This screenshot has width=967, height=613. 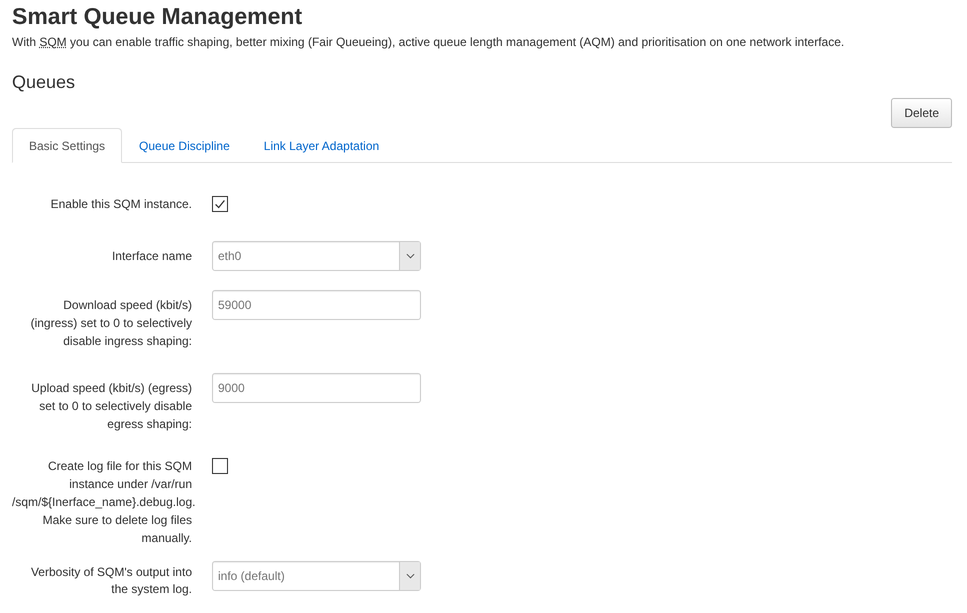 What do you see at coordinates (67, 145) in the screenshot?
I see `tab: Basic Settings` at bounding box center [67, 145].